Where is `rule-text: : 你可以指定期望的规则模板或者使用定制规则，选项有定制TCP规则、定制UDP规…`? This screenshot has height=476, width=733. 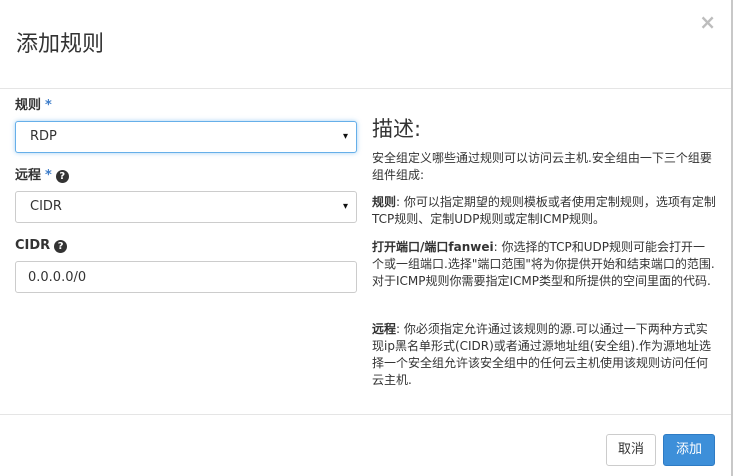 rule-text: : 你可以指定期望的规则模板或者使用定制规则，选项有定制TCP规则、定制UDP规… is located at coordinates (544, 210).